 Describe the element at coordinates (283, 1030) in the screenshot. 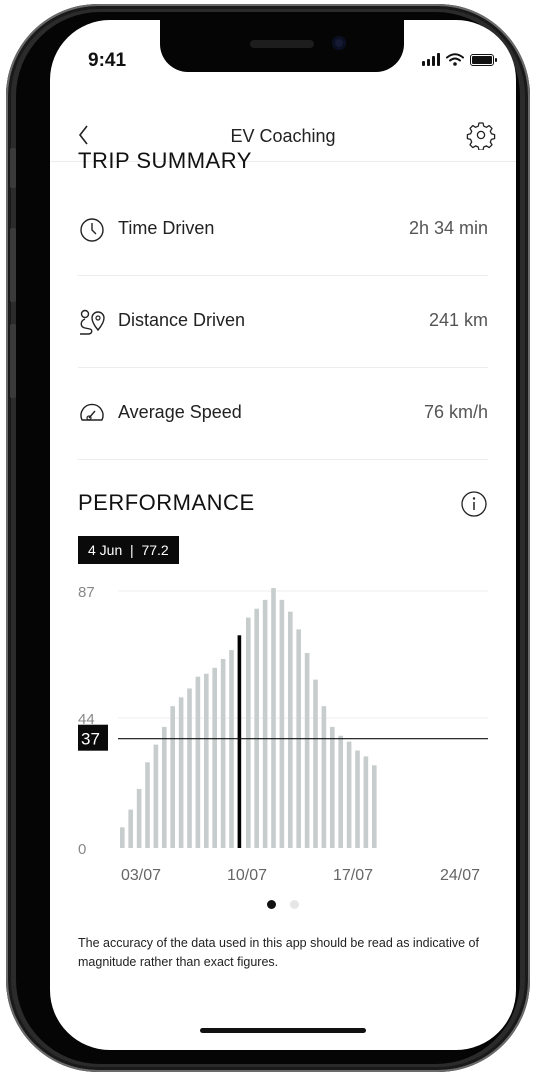

I see `home-indicator` at that location.